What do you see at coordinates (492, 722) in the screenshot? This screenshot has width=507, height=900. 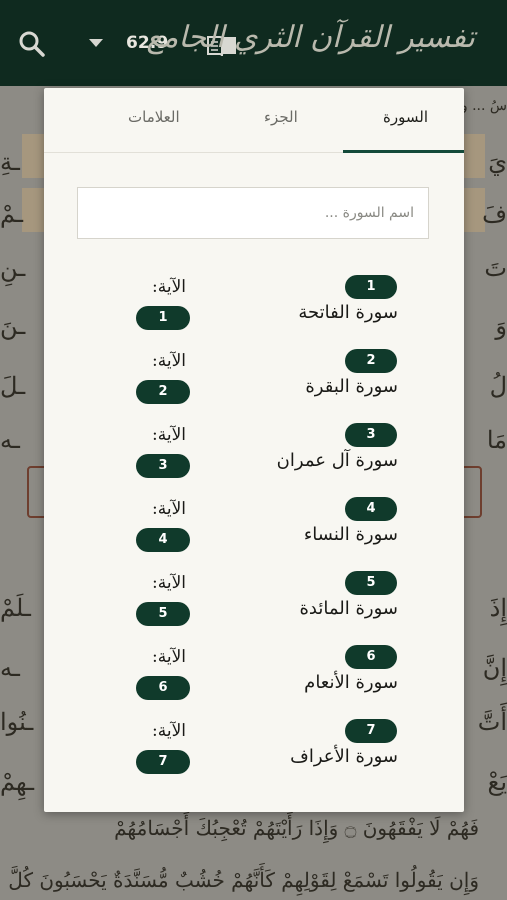 I see `bg-line: أَتَّ` at bounding box center [492, 722].